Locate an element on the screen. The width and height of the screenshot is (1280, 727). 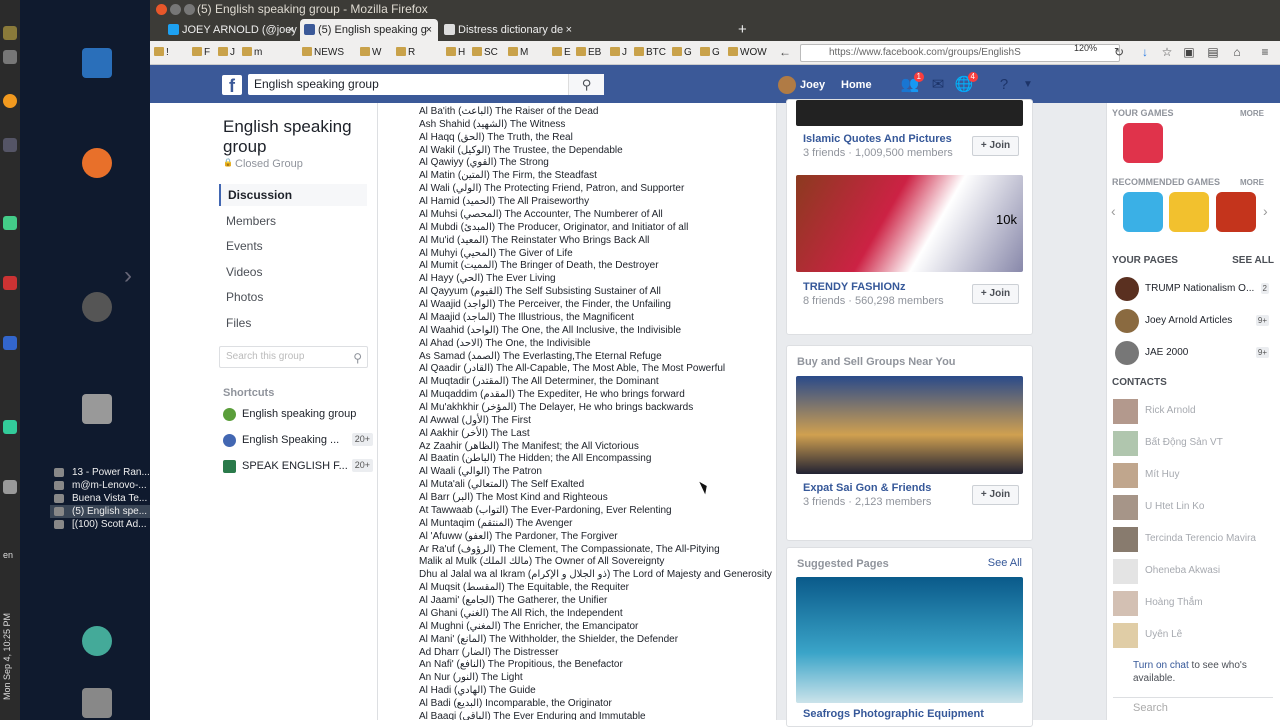
clock: Mon Sep 4, 10:25 PM is located at coordinates (10, 645).